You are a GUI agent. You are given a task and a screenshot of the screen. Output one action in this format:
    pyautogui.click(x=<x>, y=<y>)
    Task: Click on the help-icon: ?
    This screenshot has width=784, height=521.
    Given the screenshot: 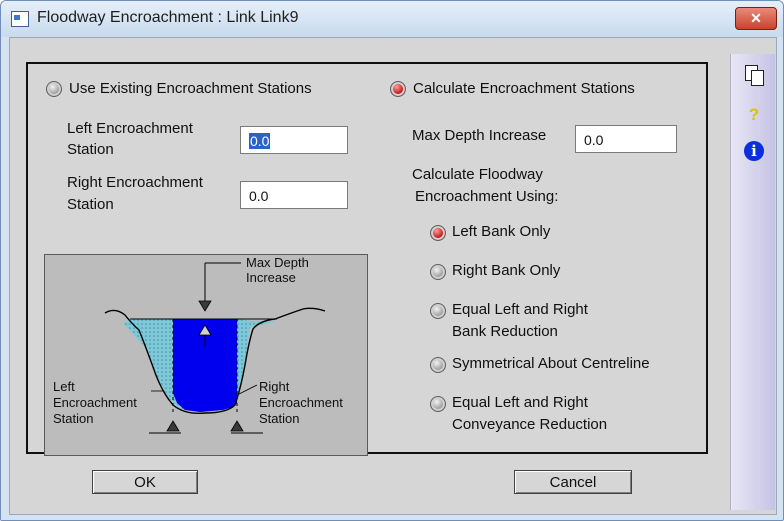 What is the action you would take?
    pyautogui.click(x=754, y=115)
    